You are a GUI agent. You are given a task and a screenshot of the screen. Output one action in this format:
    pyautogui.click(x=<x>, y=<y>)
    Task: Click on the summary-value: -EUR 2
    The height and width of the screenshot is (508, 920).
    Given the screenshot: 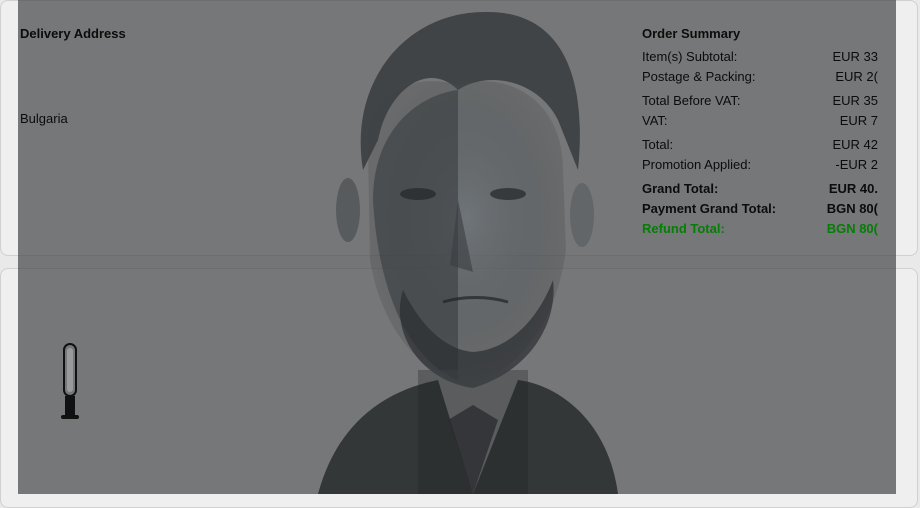 What is the action you would take?
    pyautogui.click(x=856, y=164)
    